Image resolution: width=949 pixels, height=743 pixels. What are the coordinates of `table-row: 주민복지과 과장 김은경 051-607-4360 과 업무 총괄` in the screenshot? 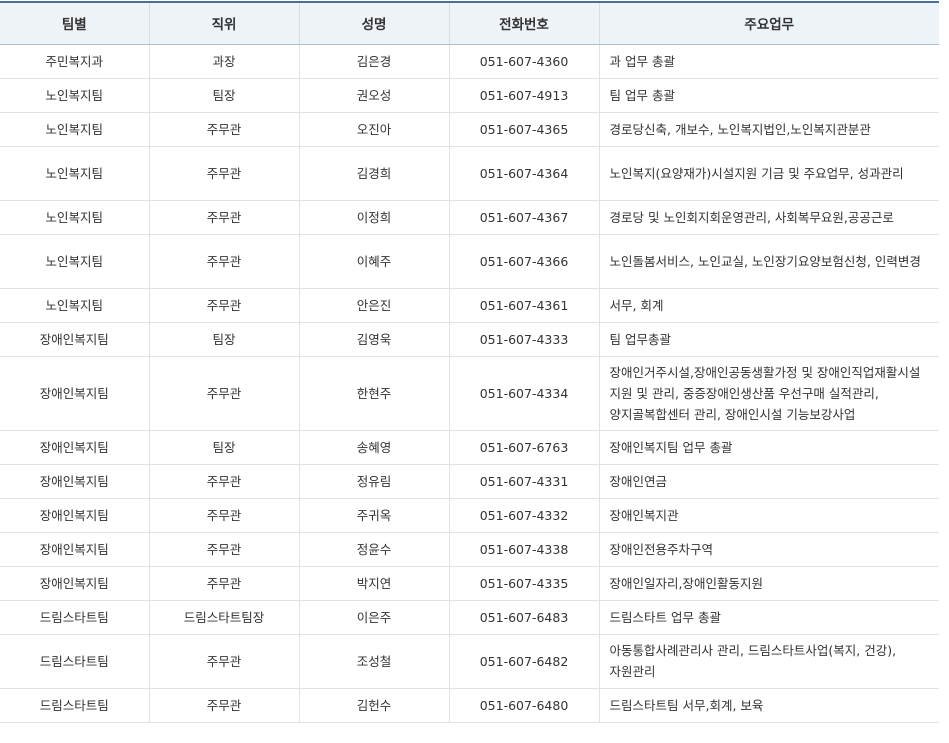 It's located at (469, 61).